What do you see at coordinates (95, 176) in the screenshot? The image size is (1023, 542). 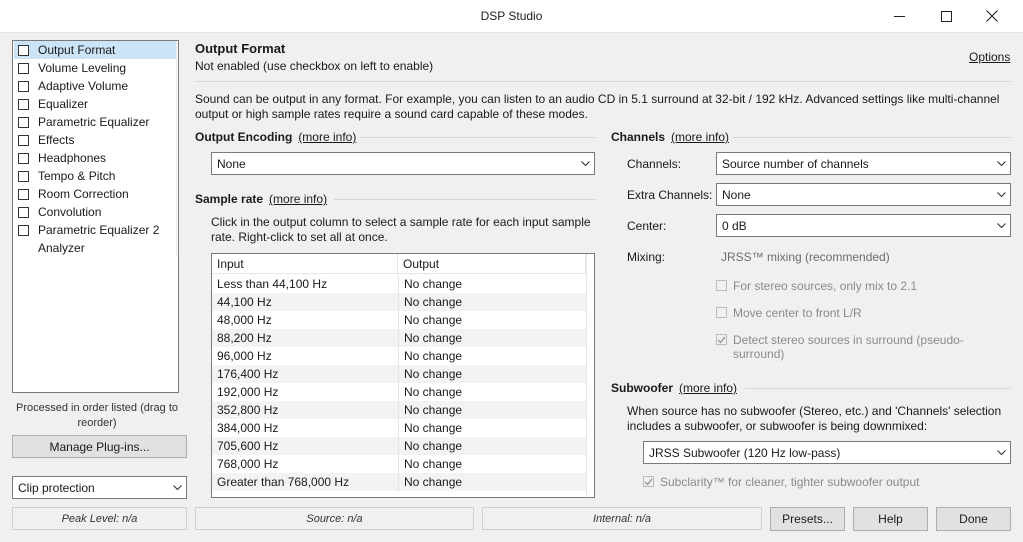 I see `plugin-list-item: Tempo & Pitch` at bounding box center [95, 176].